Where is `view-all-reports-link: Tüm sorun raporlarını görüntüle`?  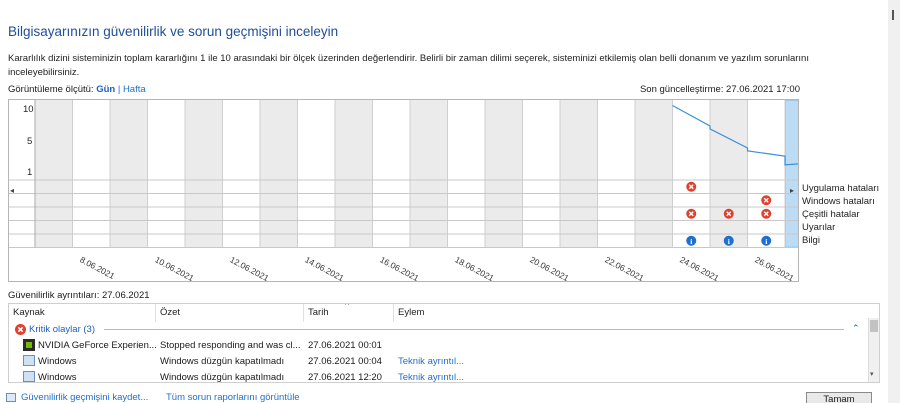 view-all-reports-link: Tüm sorun raporlarını görüntüle is located at coordinates (233, 397).